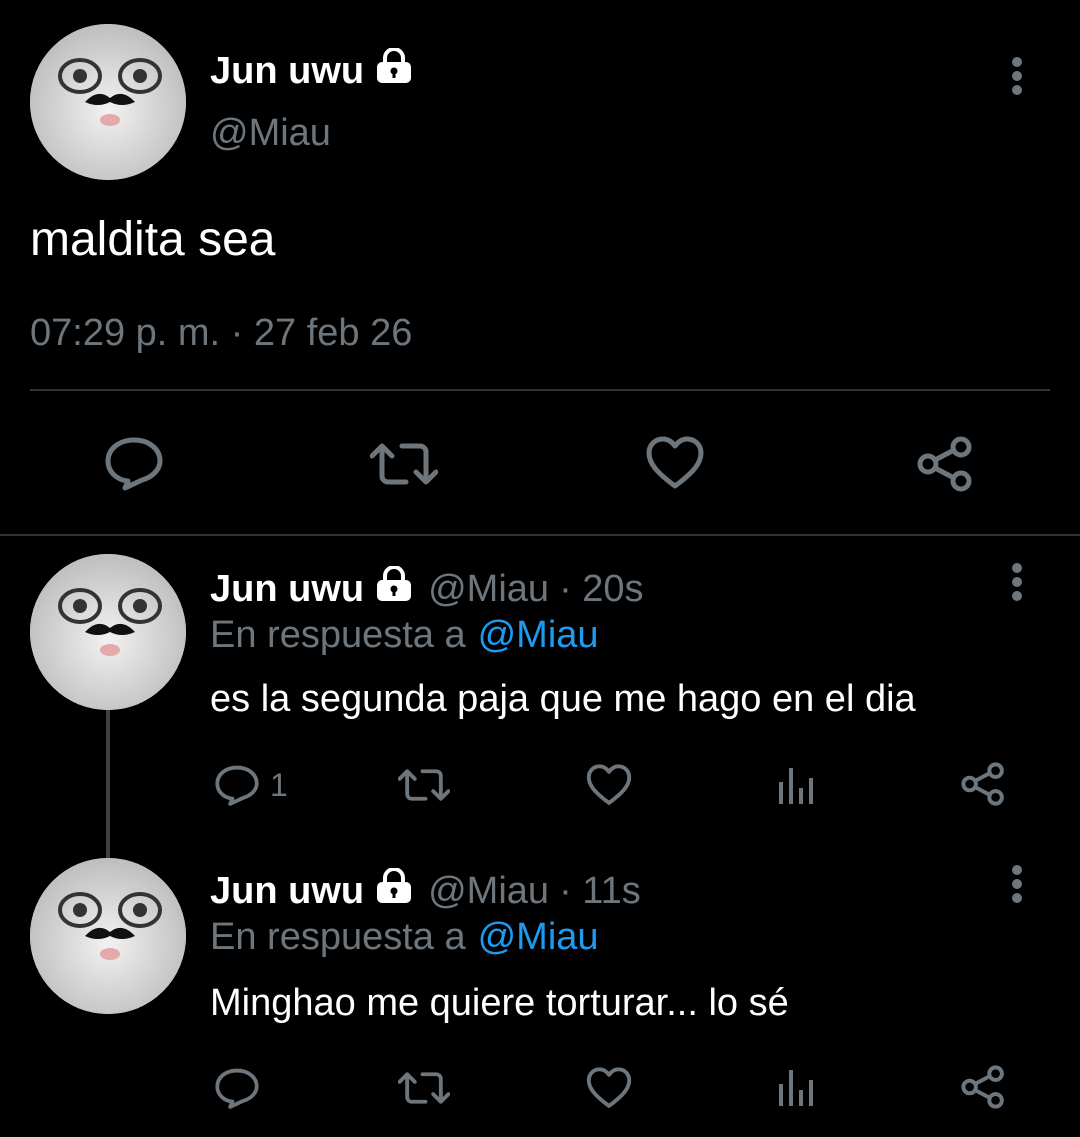  Describe the element at coordinates (279, 784) in the screenshot. I see `reply-count: 1` at that location.